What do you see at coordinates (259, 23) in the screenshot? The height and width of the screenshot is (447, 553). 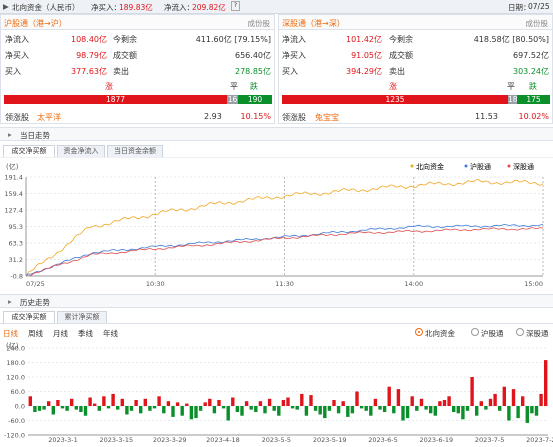 I see `sh-constituents-link: 成份股` at bounding box center [259, 23].